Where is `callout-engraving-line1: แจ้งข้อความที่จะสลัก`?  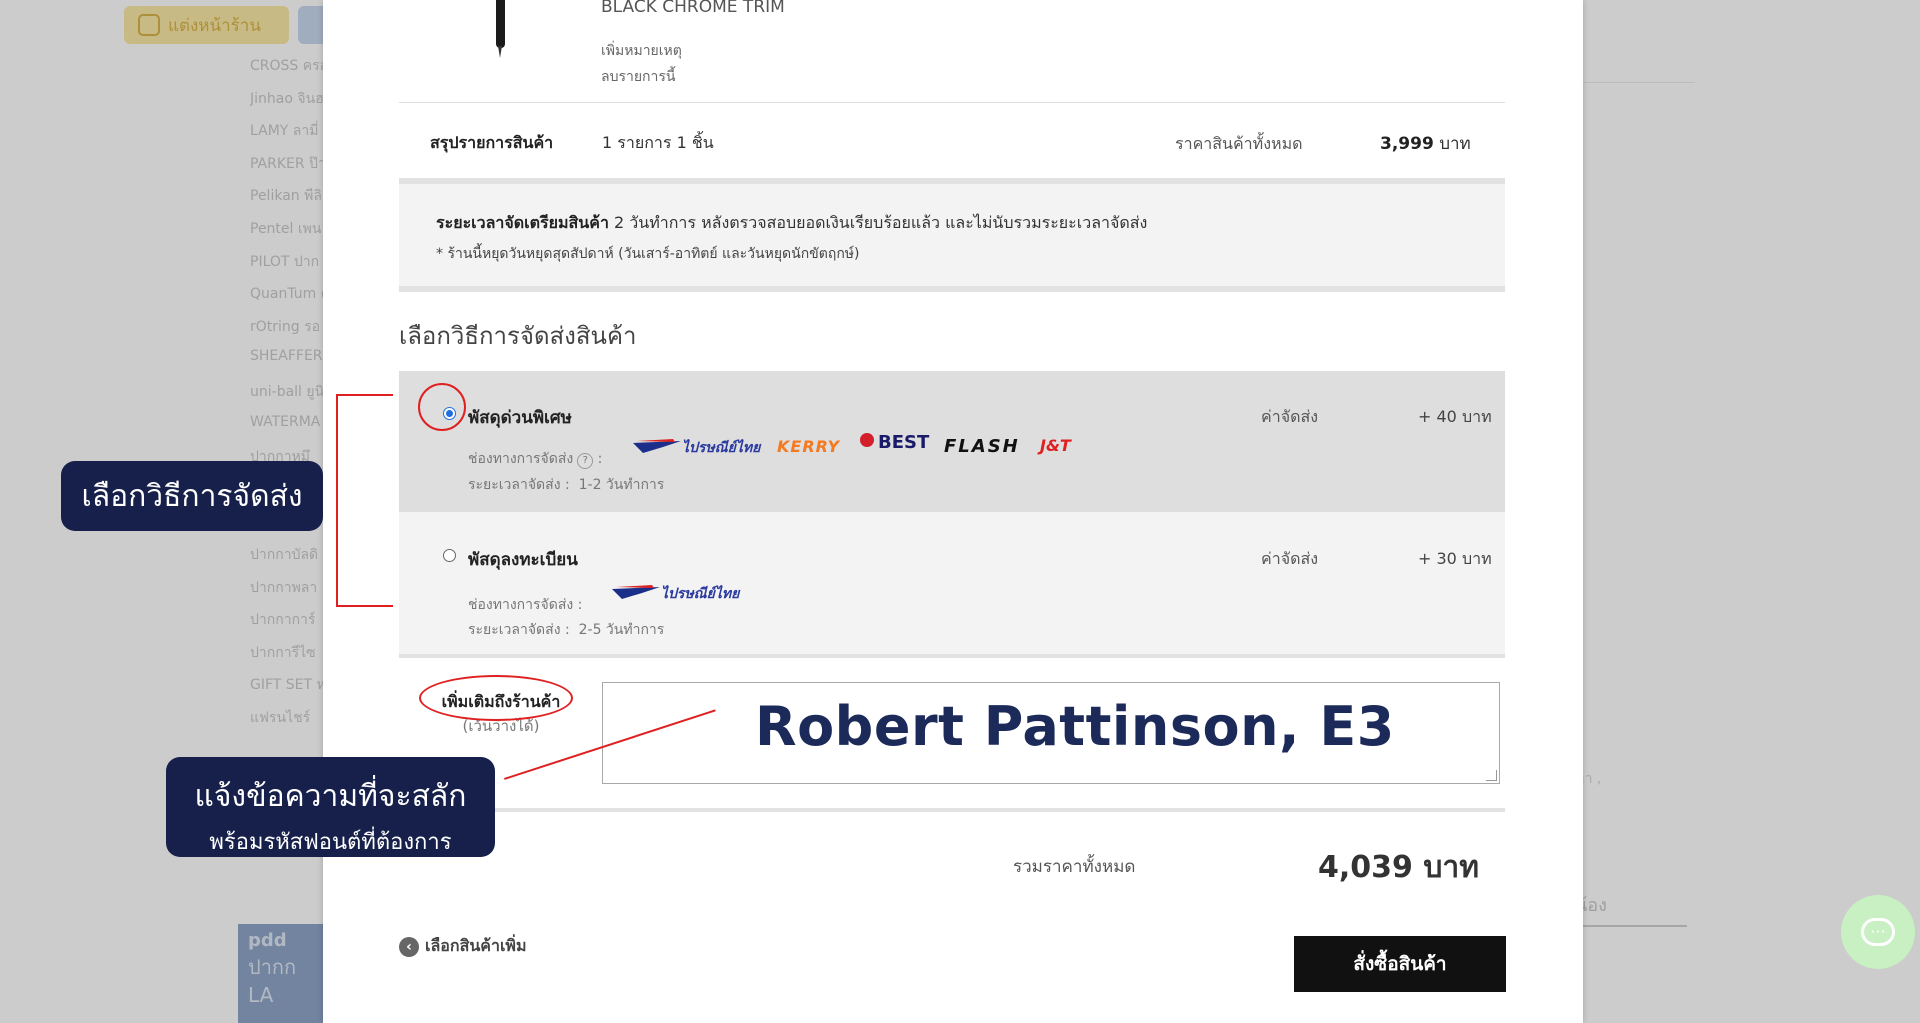 callout-engraving-line1: แจ้งข้อความที่จะสลัก is located at coordinates (330, 796).